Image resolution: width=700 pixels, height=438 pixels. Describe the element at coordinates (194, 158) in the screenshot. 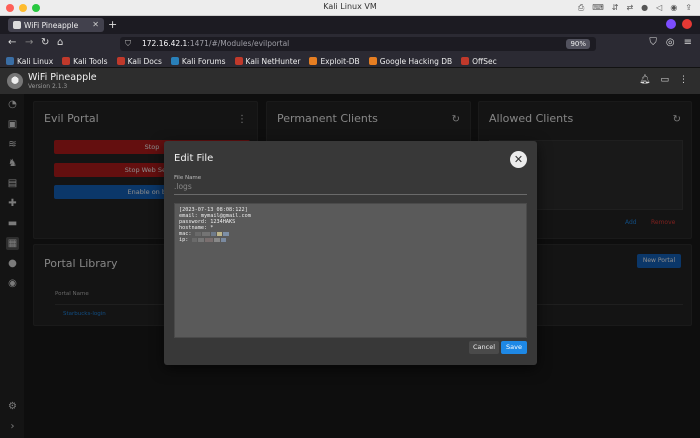

I see `modal-title: Edit File` at that location.